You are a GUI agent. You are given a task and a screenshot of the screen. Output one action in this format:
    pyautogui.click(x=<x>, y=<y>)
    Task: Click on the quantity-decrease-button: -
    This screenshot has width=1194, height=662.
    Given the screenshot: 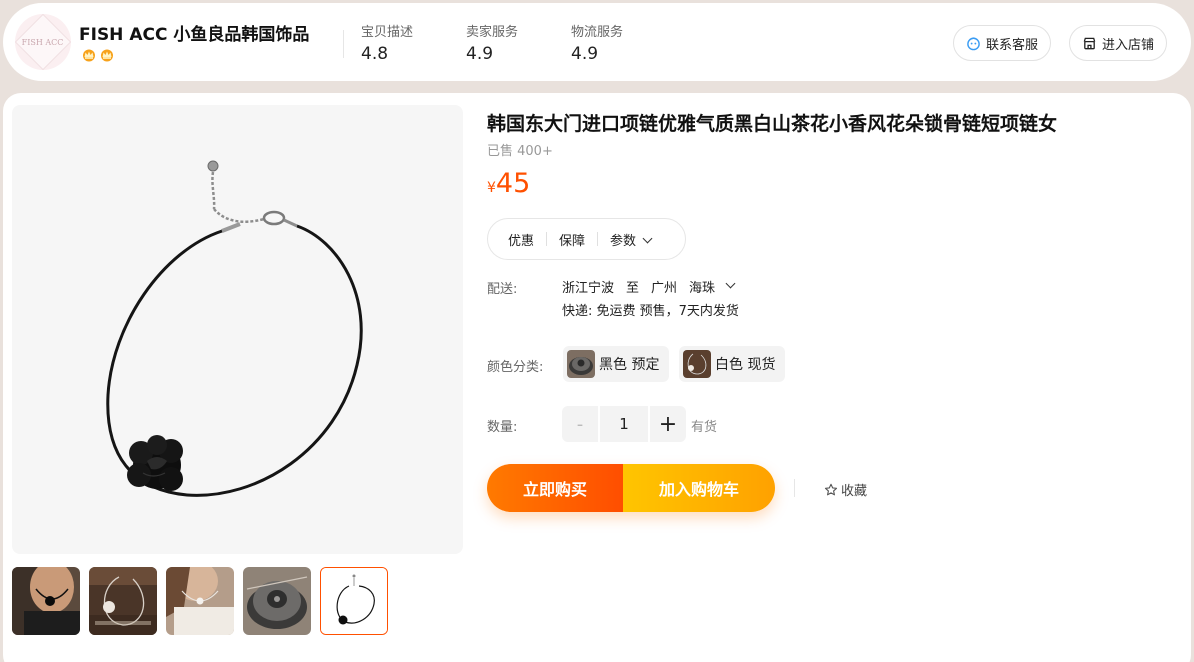 What is the action you would take?
    pyautogui.click(x=580, y=424)
    